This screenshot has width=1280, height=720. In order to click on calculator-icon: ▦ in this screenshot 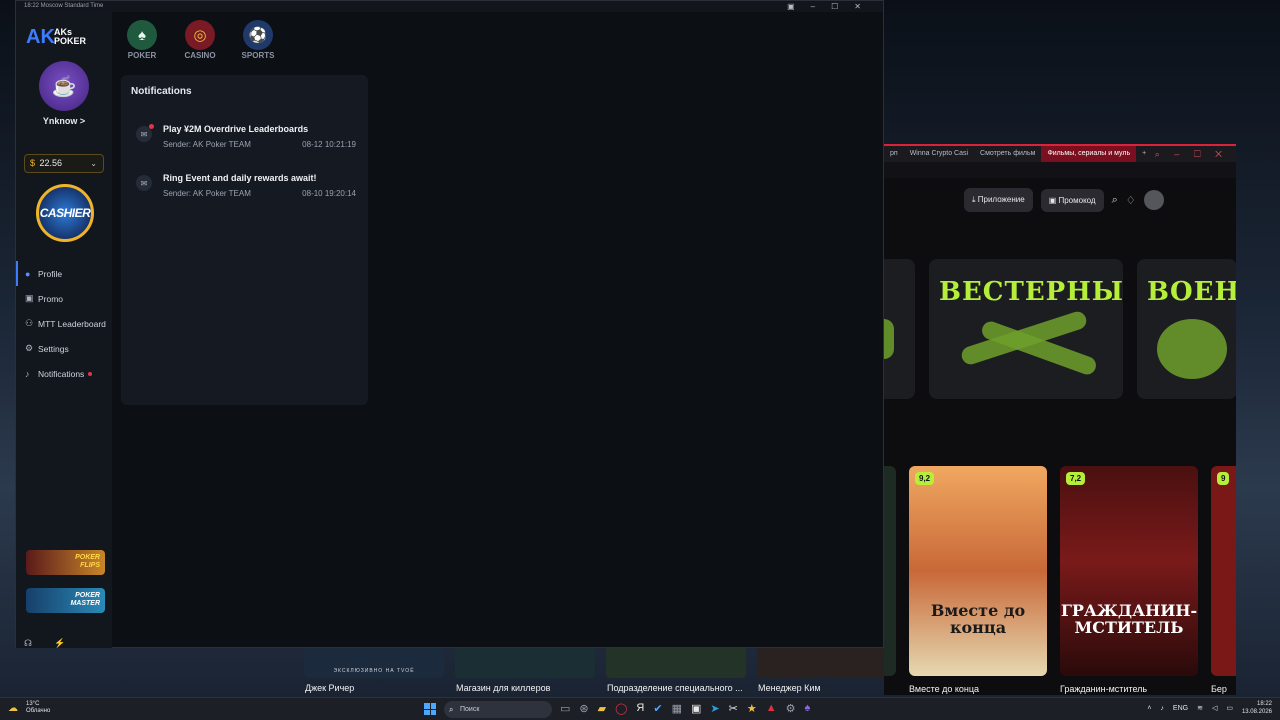, I will do `click(677, 708)`.